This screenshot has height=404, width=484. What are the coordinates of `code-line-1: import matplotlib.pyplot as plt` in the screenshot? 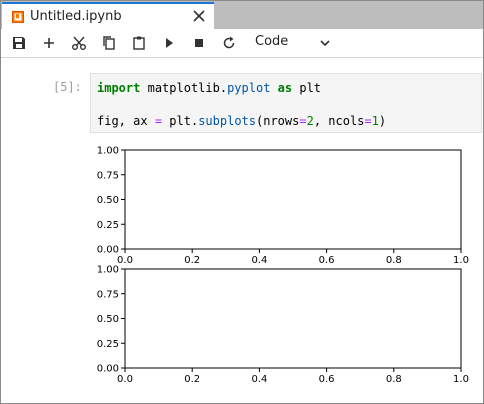 It's located at (209, 88).